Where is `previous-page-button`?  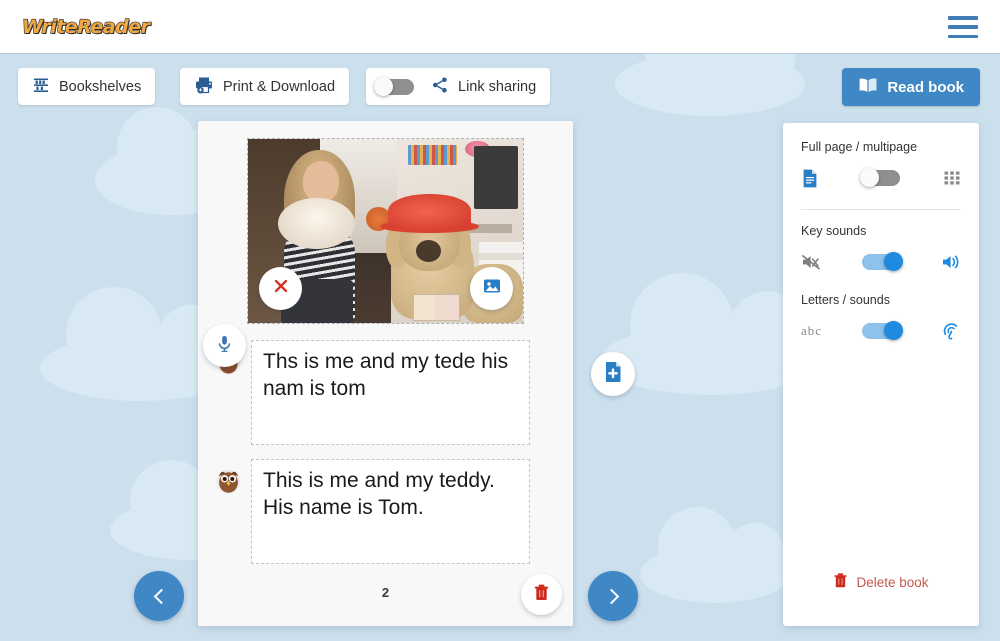
previous-page-button is located at coordinates (159, 596).